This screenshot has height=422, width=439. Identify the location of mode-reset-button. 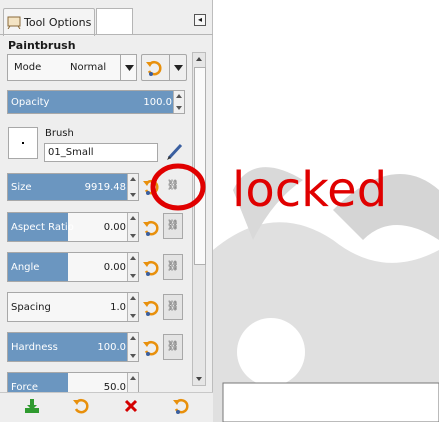
(164, 67).